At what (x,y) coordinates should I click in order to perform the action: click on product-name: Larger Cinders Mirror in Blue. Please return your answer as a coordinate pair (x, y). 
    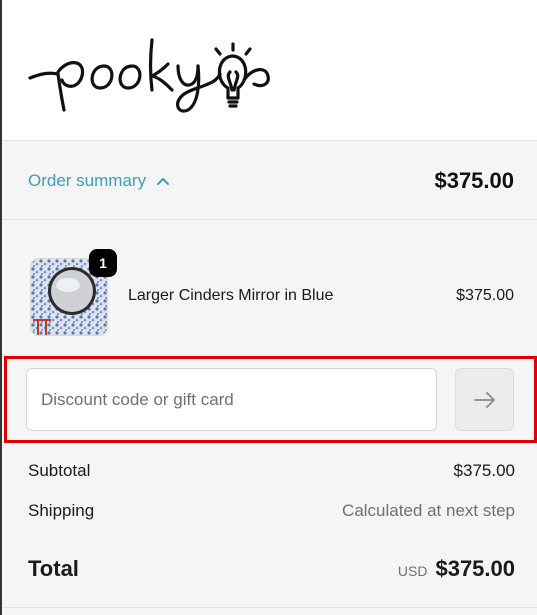
    Looking at the image, I should click on (231, 295).